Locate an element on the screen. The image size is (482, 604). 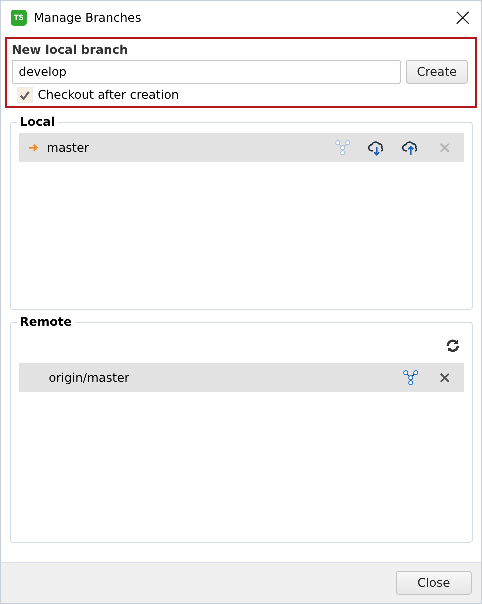
branch-name-field: develop is located at coordinates (207, 72).